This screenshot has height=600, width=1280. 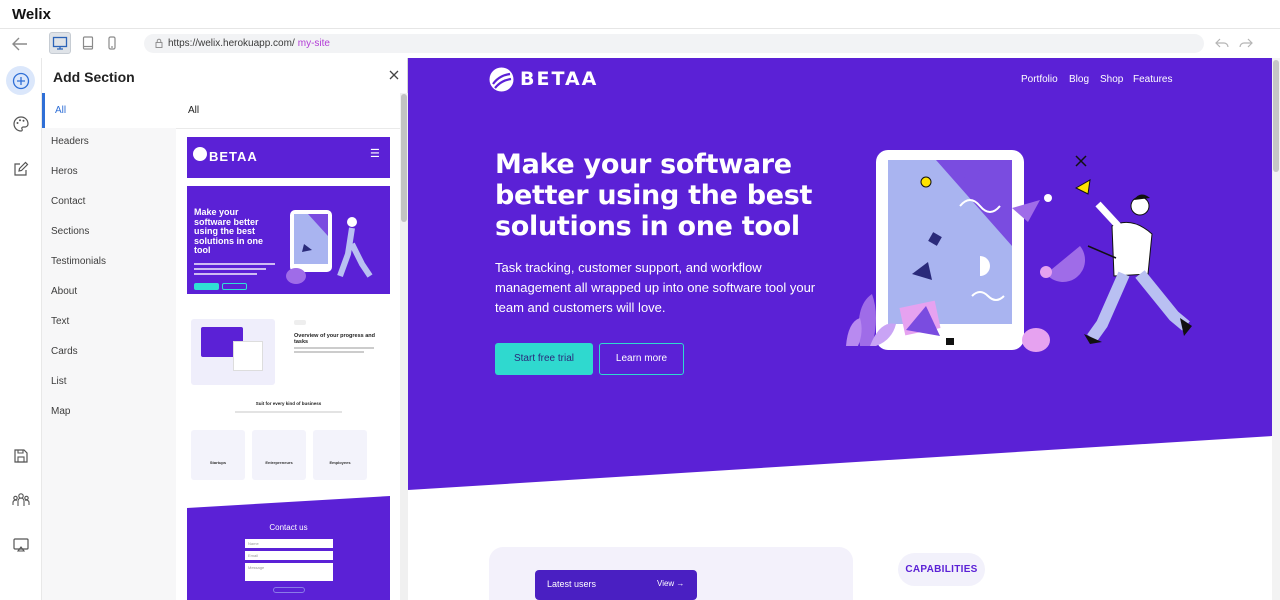 What do you see at coordinates (109, 412) in the screenshot?
I see `category-map: Map` at bounding box center [109, 412].